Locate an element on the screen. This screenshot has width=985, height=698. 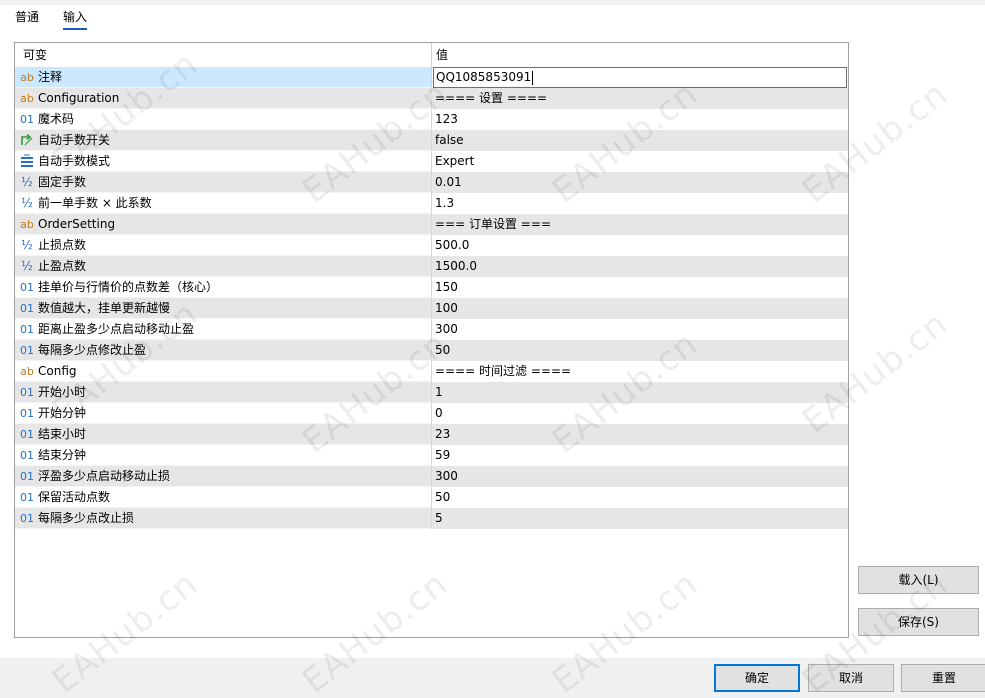
parameter-row: ½ 止盈点数 1500.0 is located at coordinates (431, 266).